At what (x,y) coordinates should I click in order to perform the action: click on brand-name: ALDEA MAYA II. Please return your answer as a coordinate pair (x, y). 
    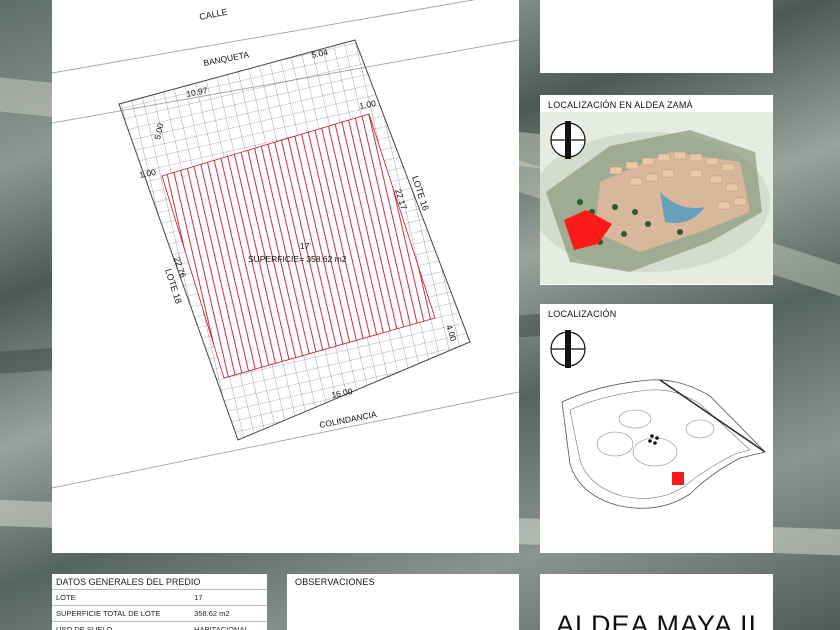
    Looking at the image, I should click on (656, 620).